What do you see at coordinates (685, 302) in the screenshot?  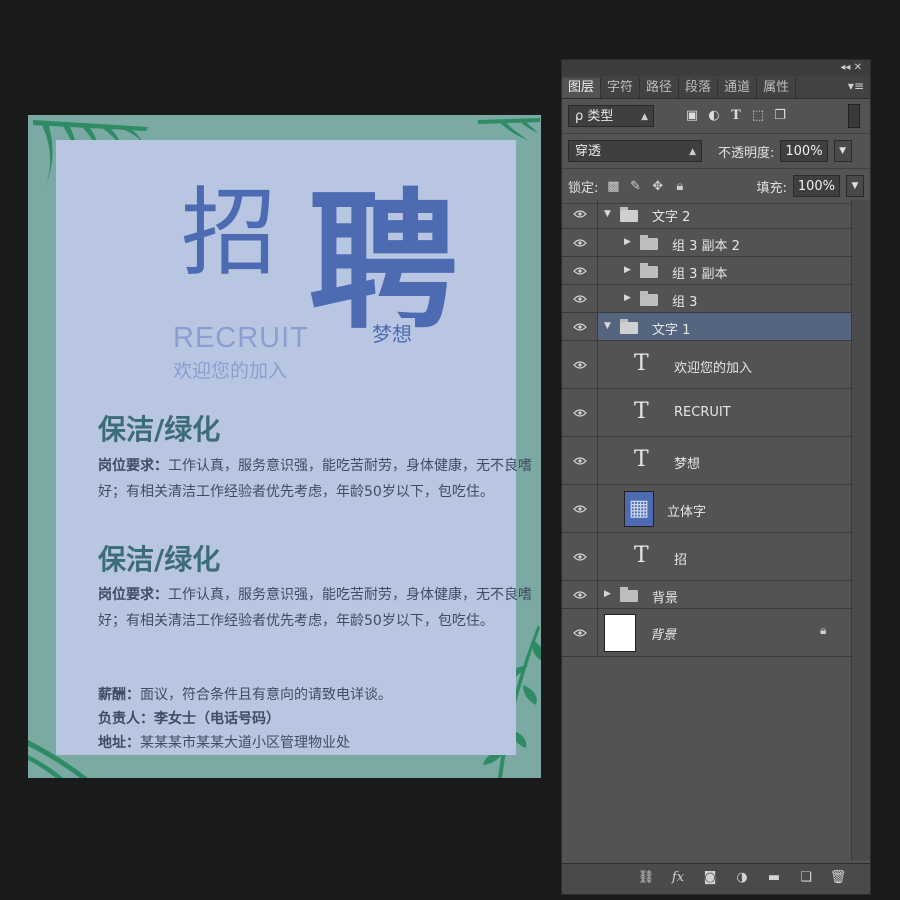 I see `layer-name: 组 3` at bounding box center [685, 302].